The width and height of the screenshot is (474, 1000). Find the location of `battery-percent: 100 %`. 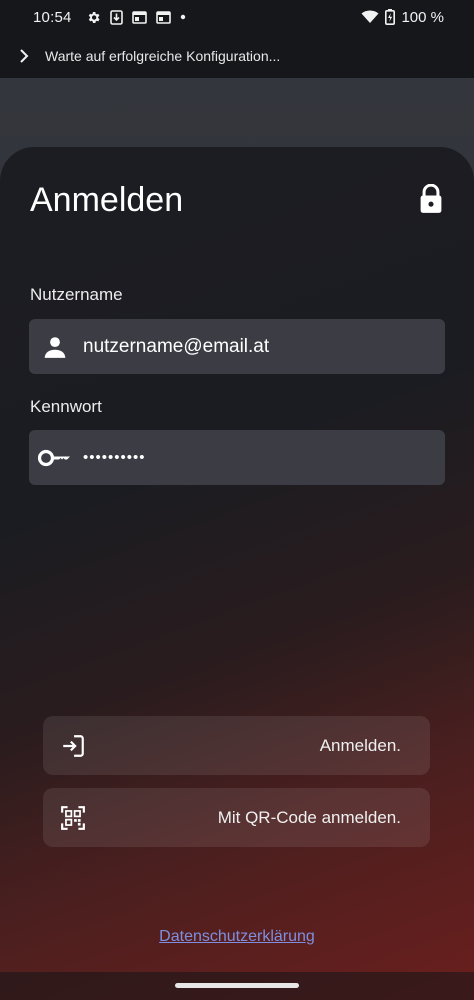

battery-percent: 100 % is located at coordinates (422, 17).